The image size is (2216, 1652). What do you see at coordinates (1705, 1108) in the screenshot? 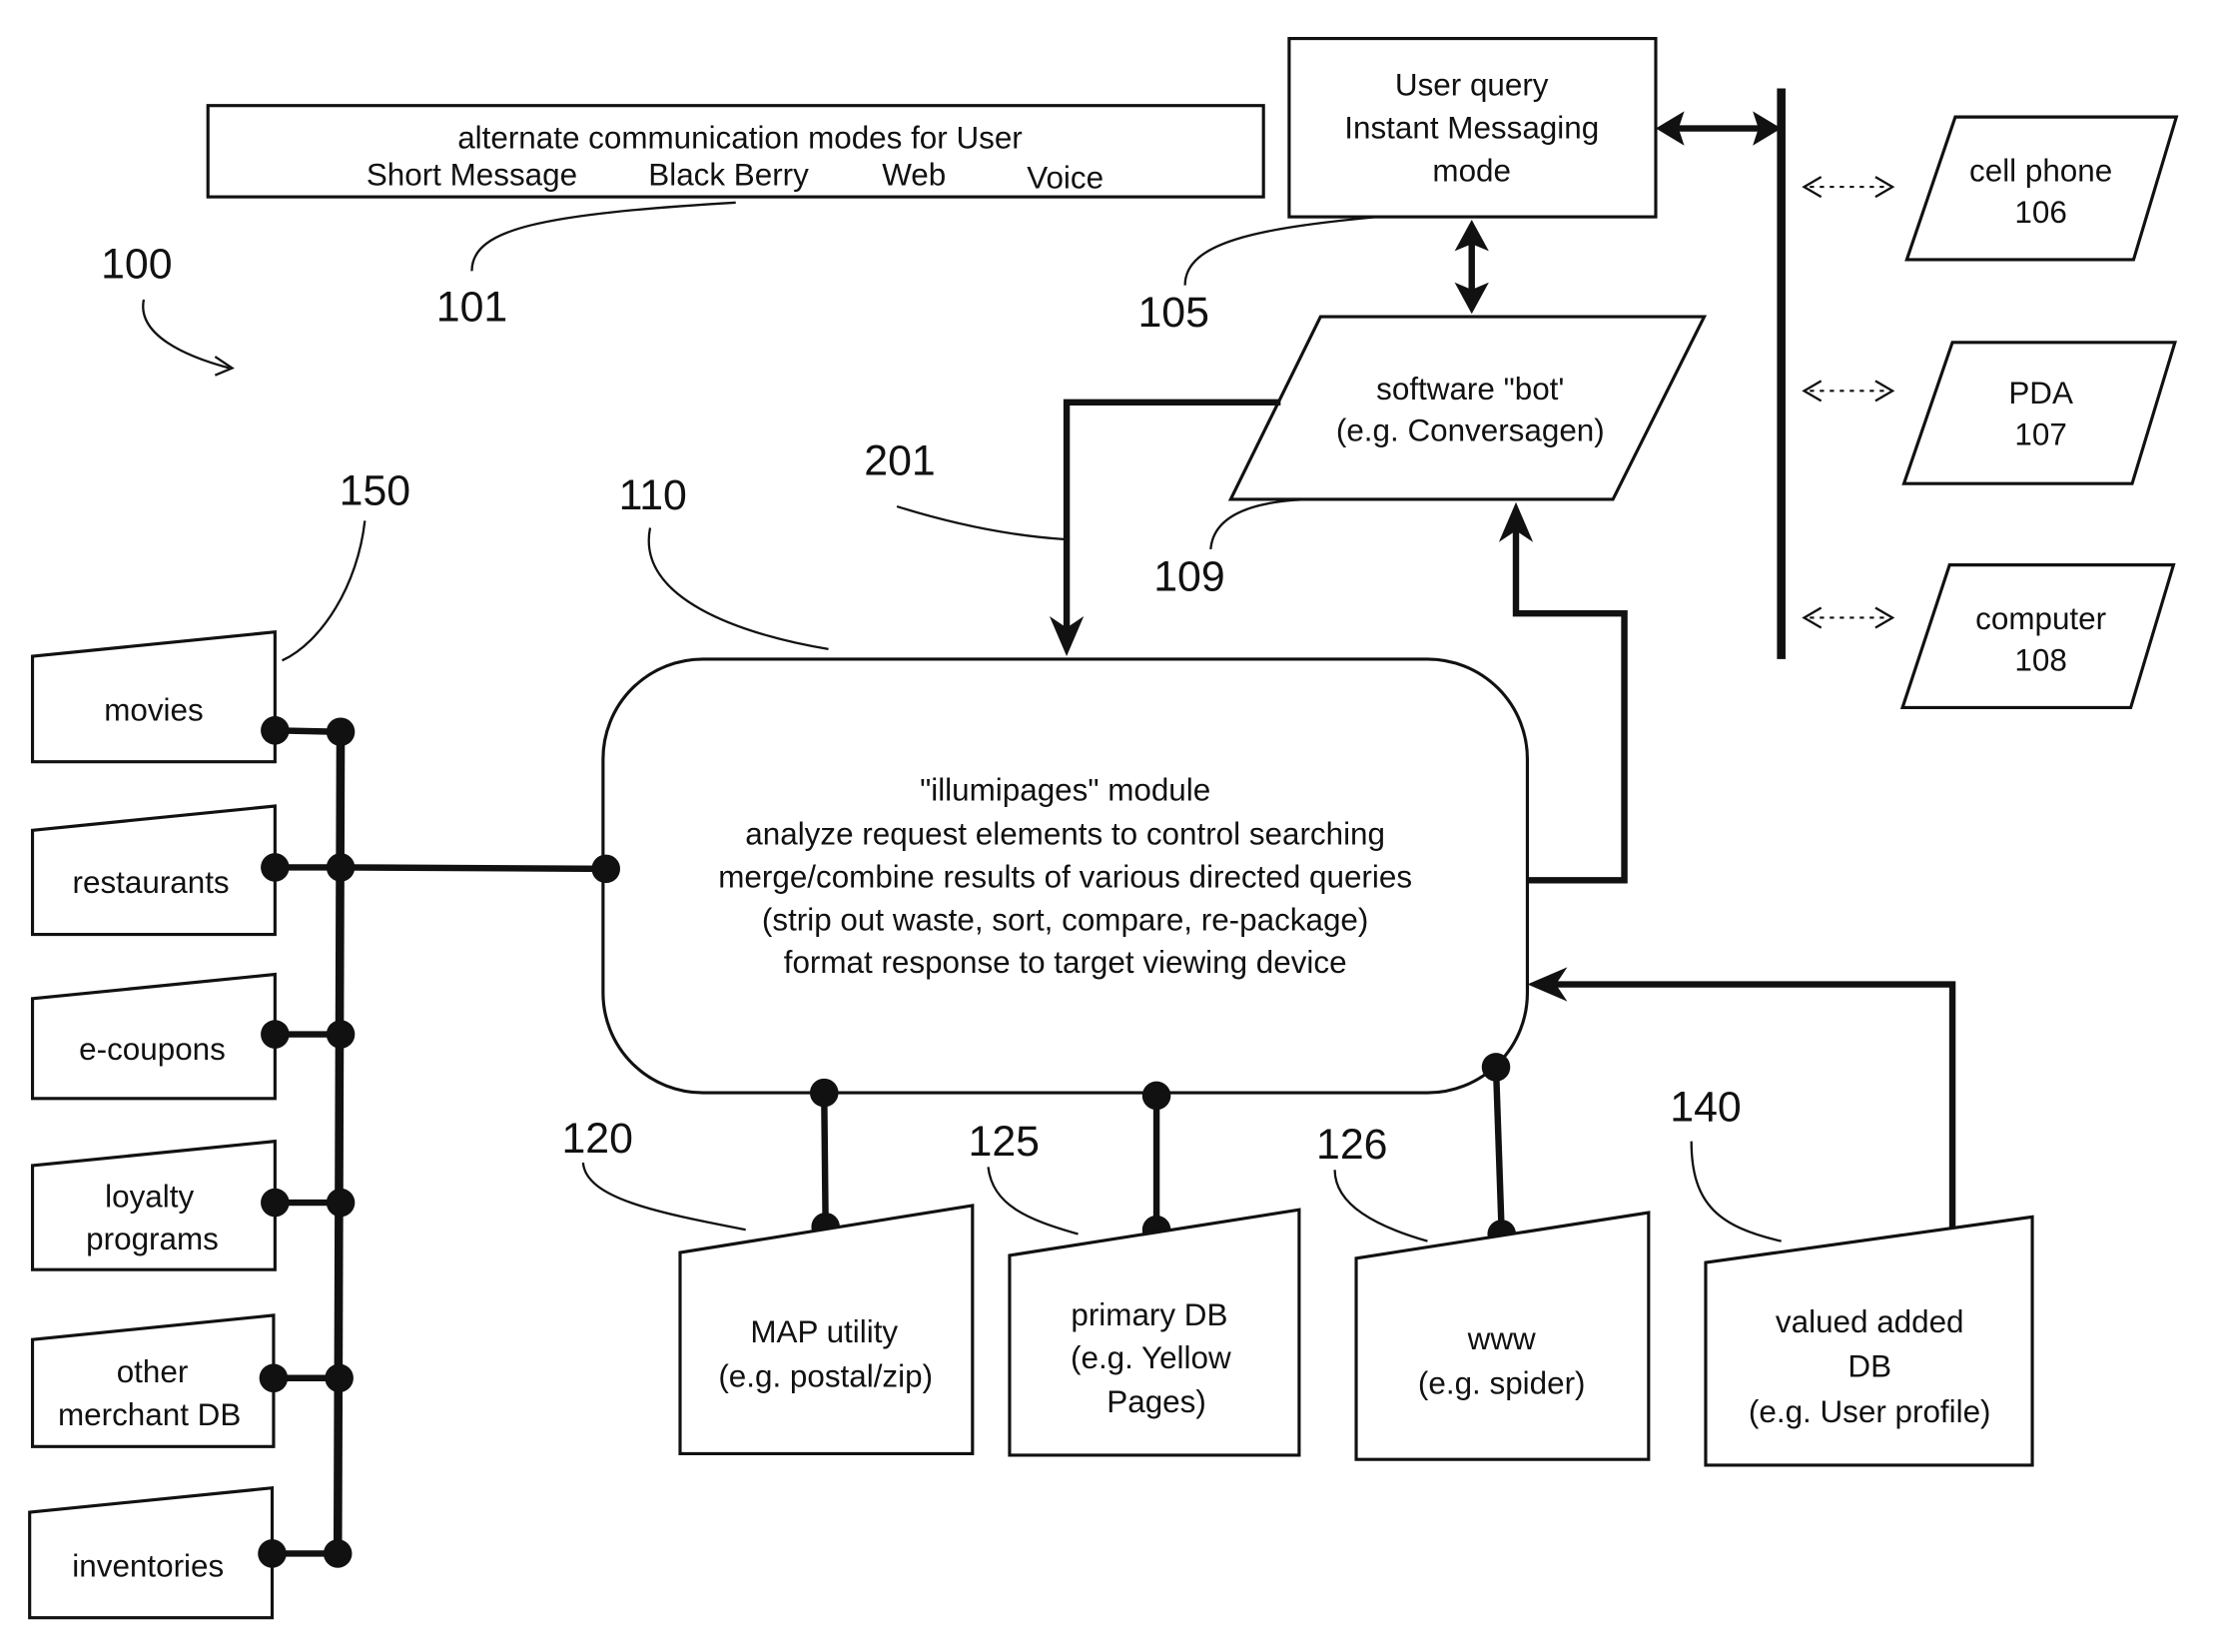
I see `svg-text: 140` at bounding box center [1705, 1108].